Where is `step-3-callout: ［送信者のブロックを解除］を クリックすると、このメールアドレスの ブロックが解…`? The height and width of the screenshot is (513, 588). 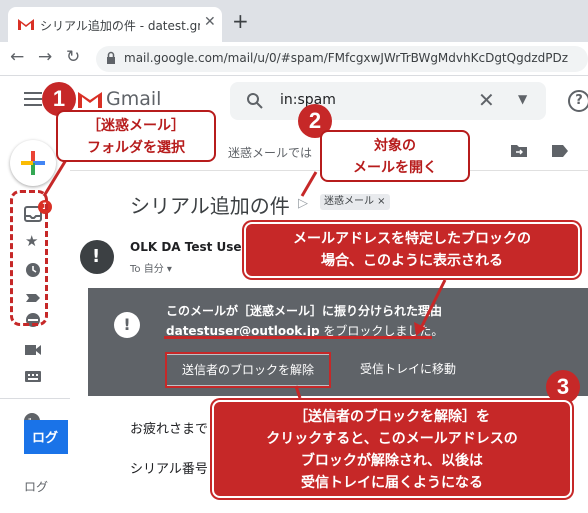 step-3-callout: ［送信者のブロックを解除］を クリックすると、このメールアドレスの ブロックが解… is located at coordinates (392, 449).